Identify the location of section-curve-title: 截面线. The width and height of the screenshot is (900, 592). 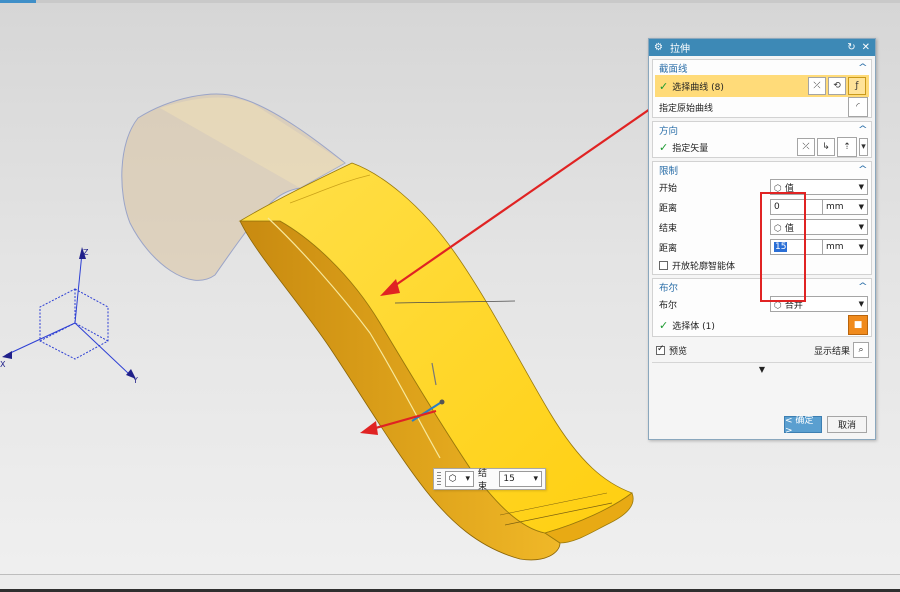
(673, 69).